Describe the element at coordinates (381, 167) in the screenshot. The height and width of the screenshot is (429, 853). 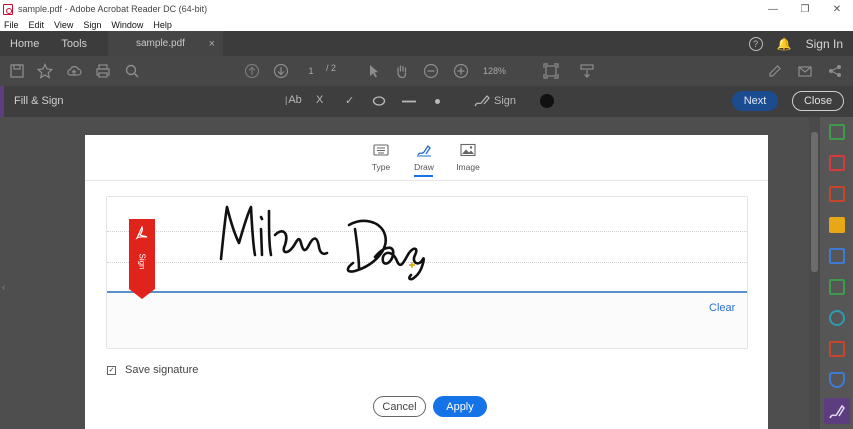
I see `tab-type-label: Type` at that location.